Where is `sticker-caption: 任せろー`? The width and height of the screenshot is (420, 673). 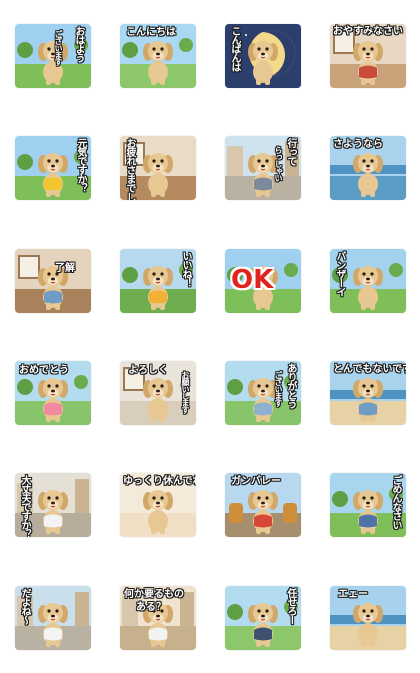 sticker-caption: 任せろー is located at coordinates (290, 606).